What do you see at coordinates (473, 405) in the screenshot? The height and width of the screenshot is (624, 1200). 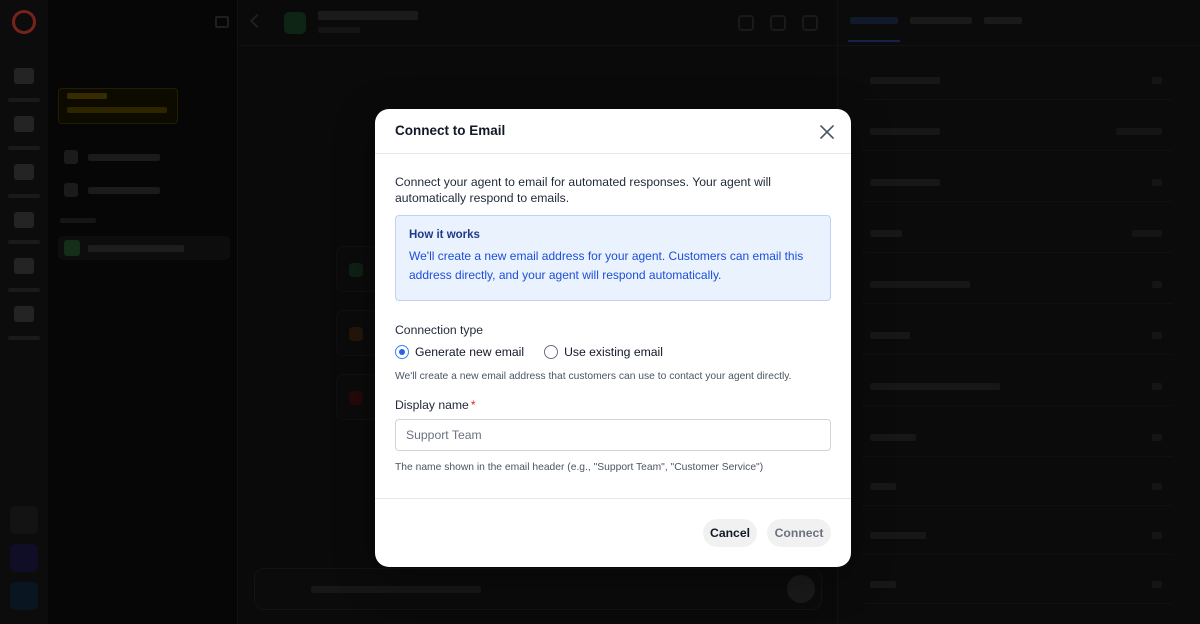 I see `required-asterisk: *` at bounding box center [473, 405].